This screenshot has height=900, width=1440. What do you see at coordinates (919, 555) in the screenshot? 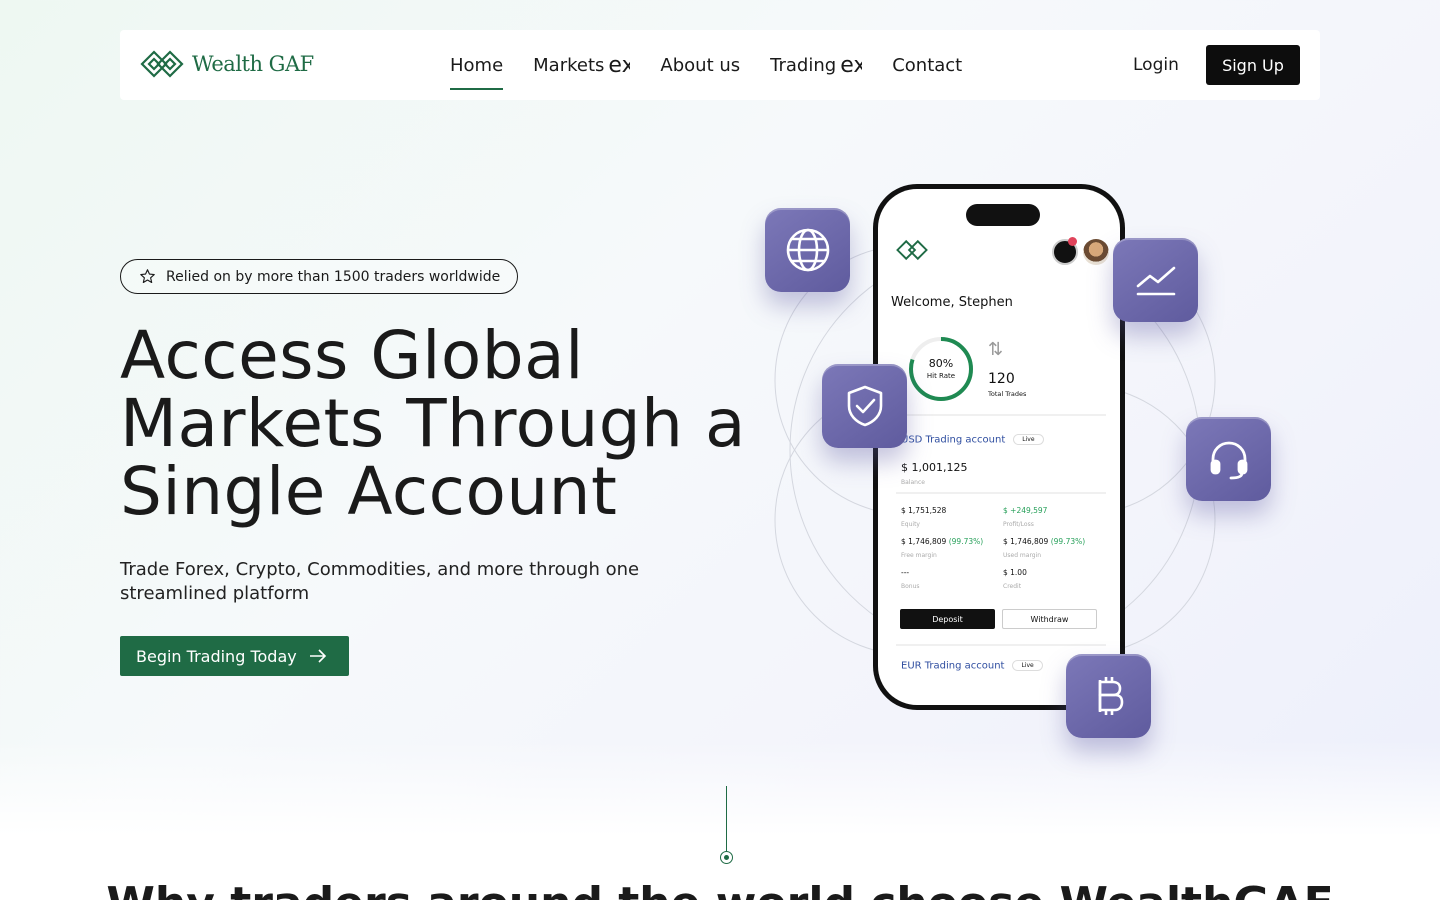
I see `free-margin-label: Free margin` at bounding box center [919, 555].